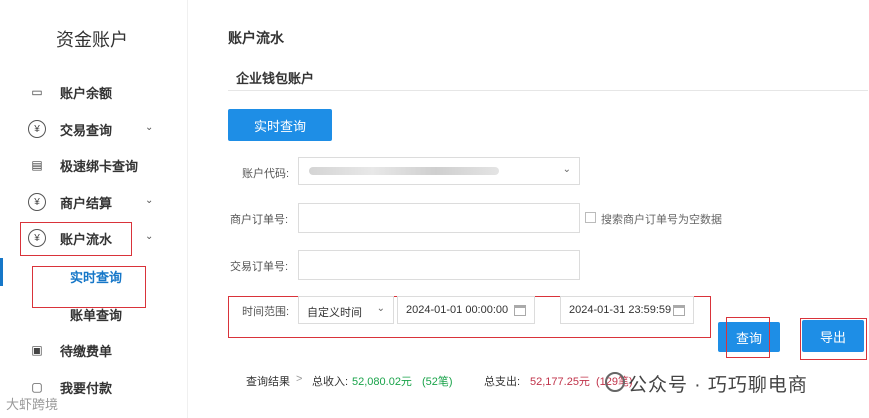  What do you see at coordinates (259, 220) in the screenshot?
I see `merchant-order-label: 商户订单号:` at bounding box center [259, 220].